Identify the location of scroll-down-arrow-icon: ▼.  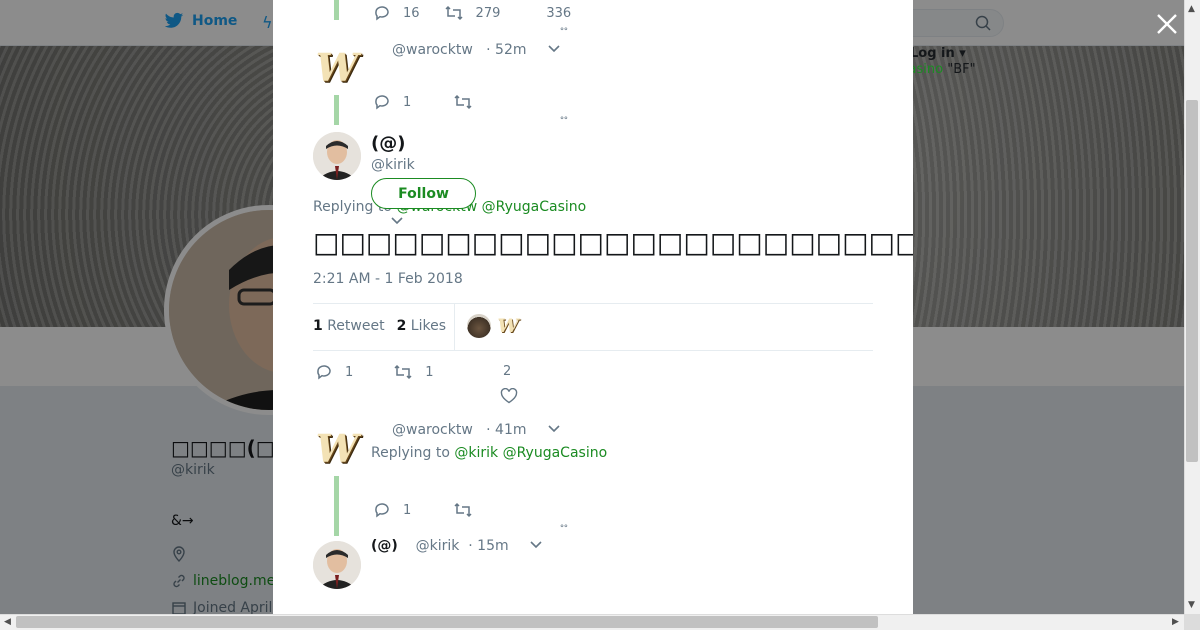
(1191, 605).